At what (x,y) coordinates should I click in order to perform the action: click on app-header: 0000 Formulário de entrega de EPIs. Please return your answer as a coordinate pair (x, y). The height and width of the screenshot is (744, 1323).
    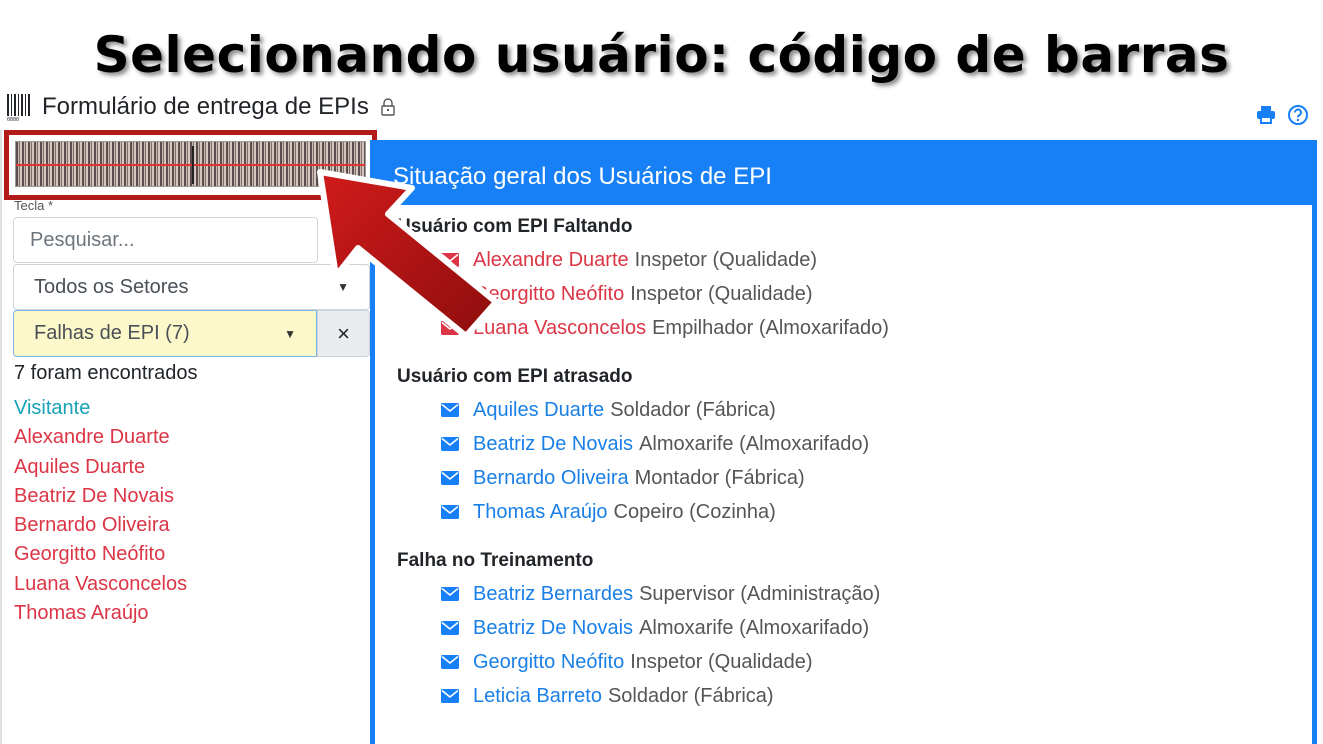
    Looking at the image, I should click on (201, 107).